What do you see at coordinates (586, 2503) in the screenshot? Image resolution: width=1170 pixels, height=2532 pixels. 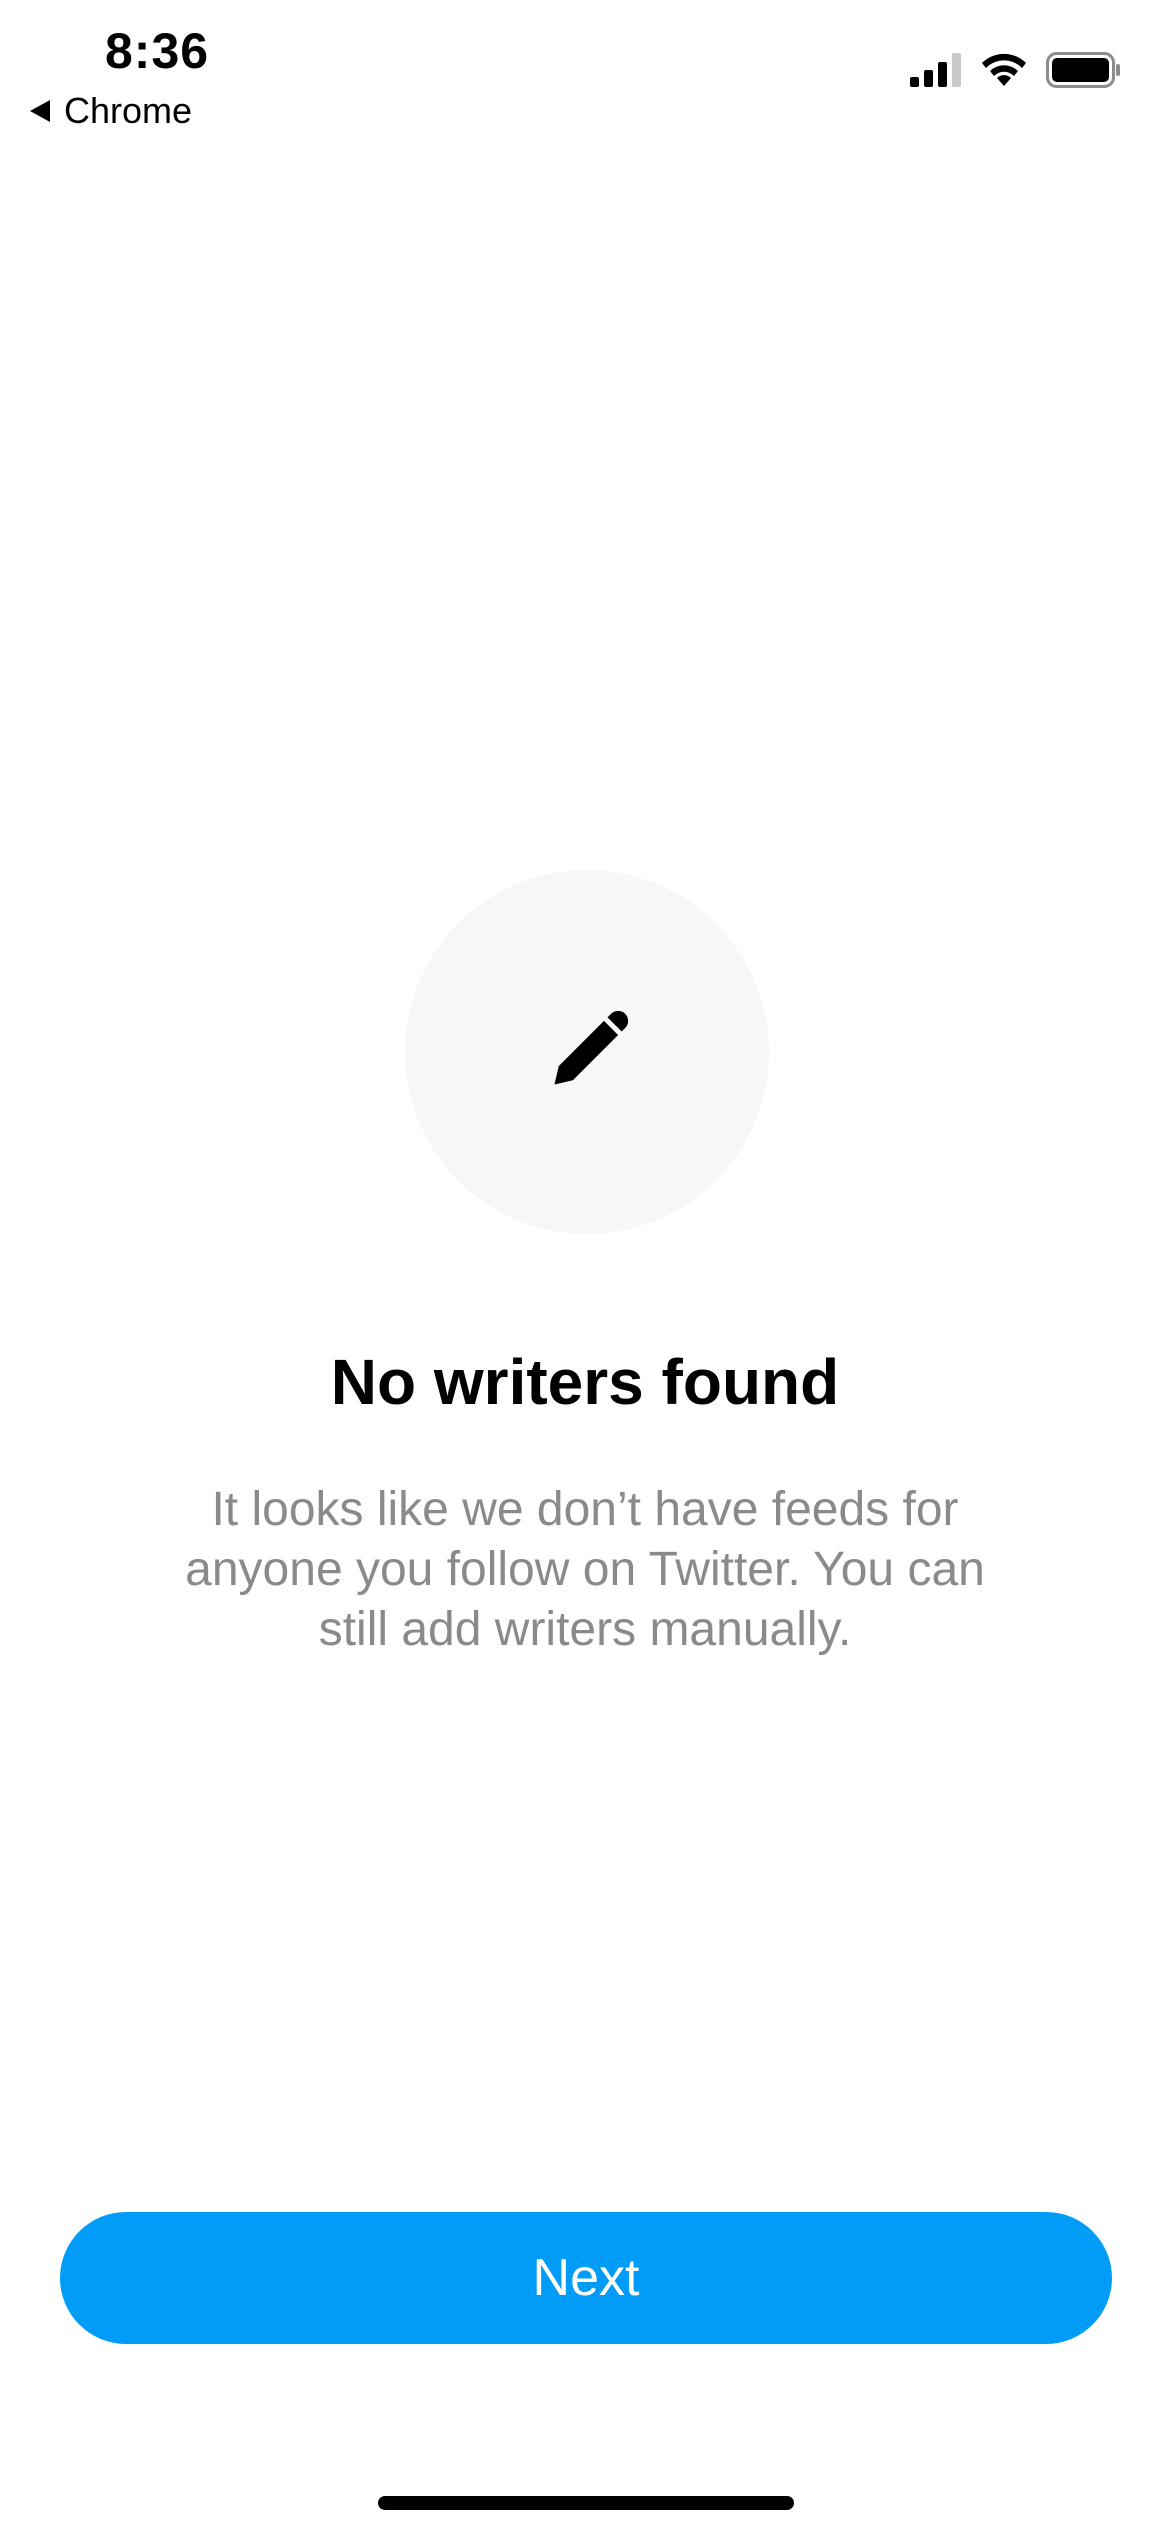 I see `home-indicator` at bounding box center [586, 2503].